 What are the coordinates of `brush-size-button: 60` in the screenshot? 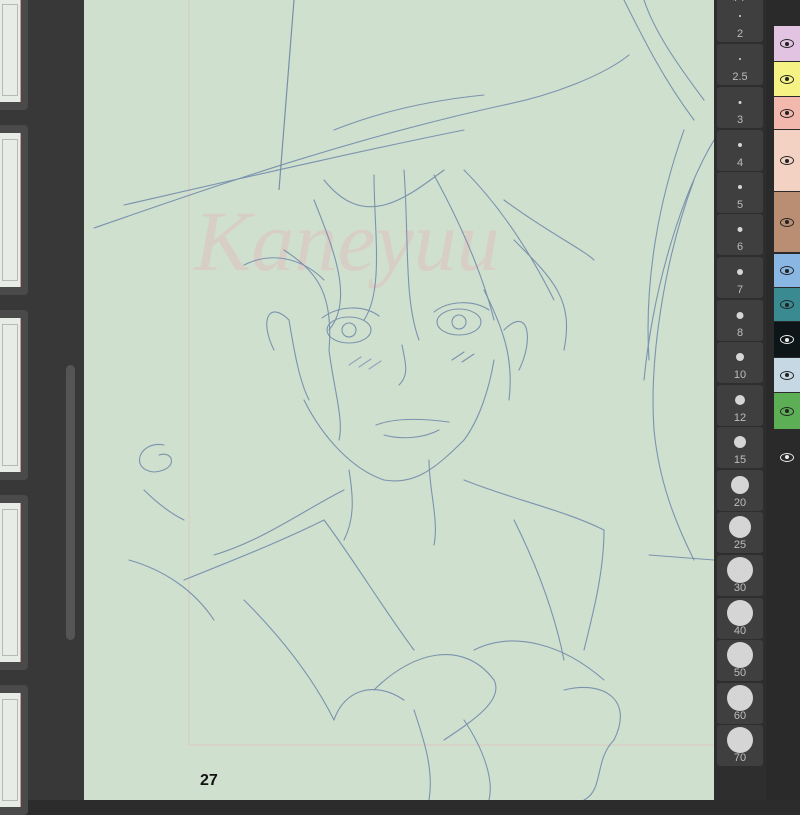 It's located at (740, 703).